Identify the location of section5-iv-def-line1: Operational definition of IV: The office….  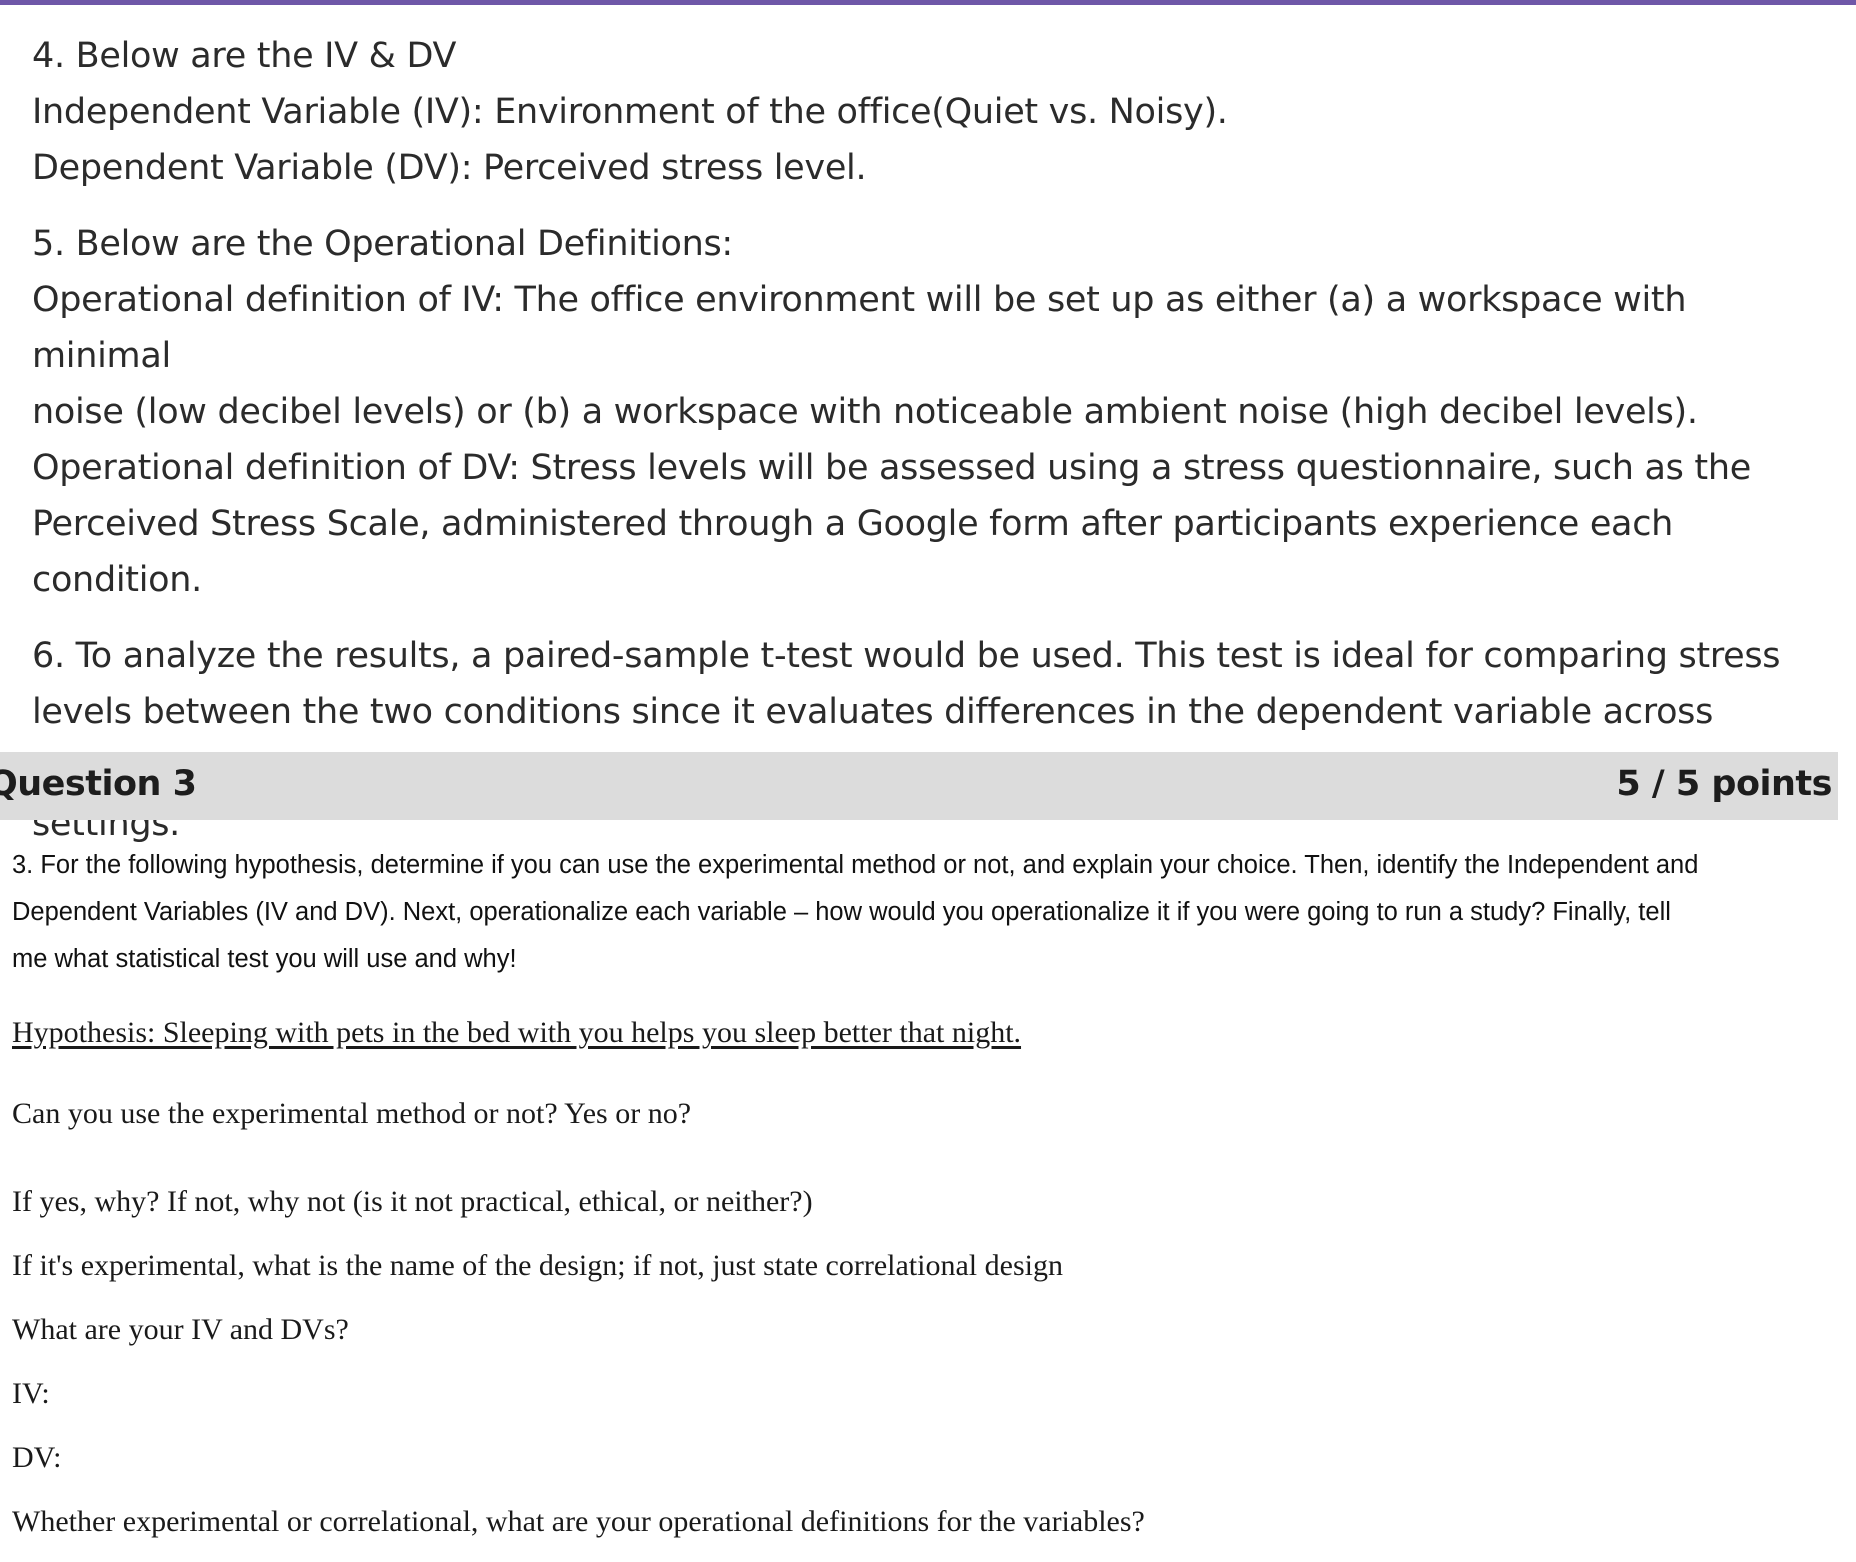
(859, 328).